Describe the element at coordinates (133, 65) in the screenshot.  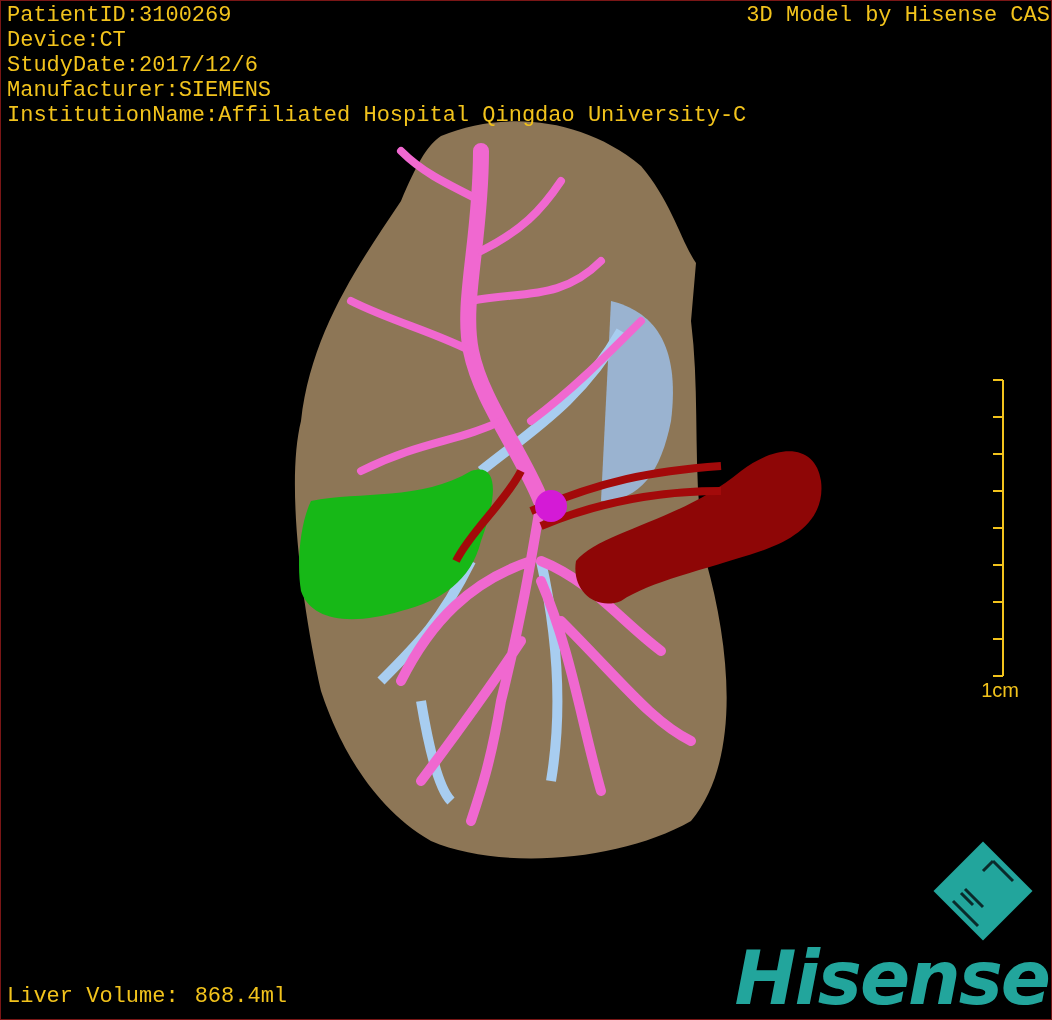
I see `patient-info-text: StudyDate:2017/12/6` at that location.